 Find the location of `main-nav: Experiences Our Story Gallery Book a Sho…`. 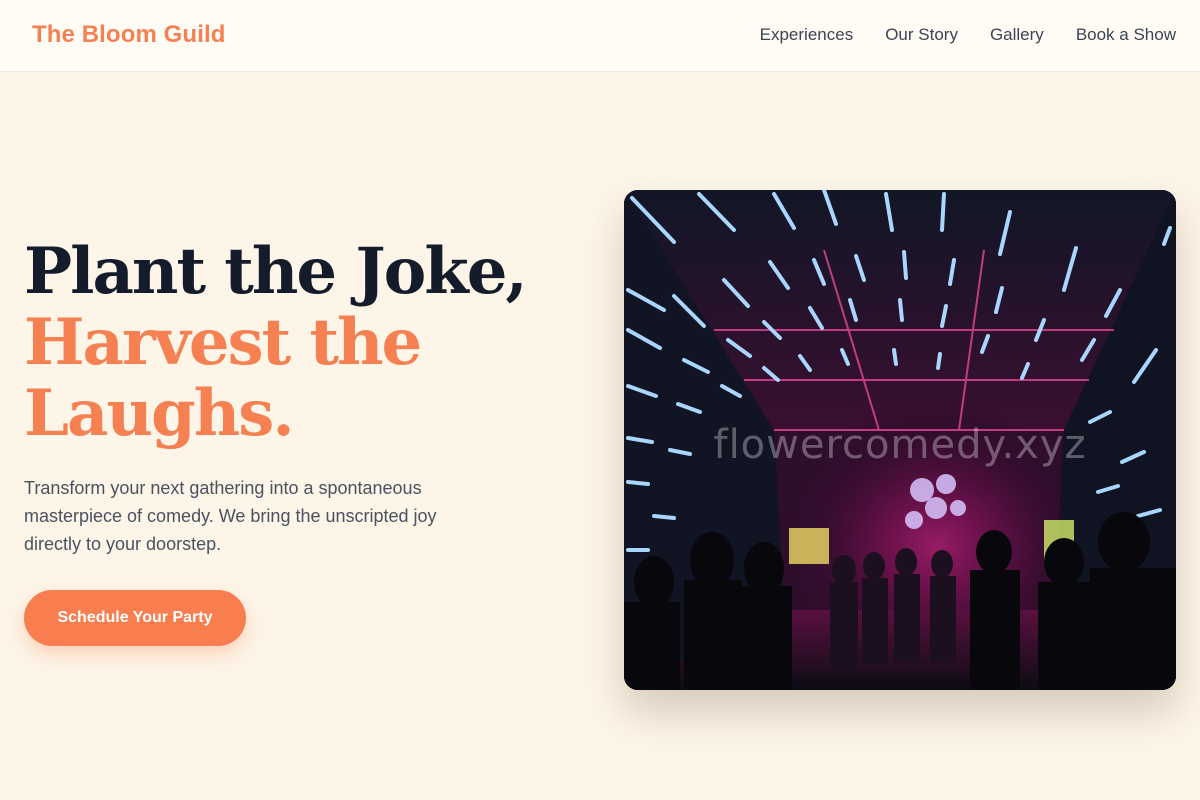

main-nav: Experiences Our Story Gallery Book a Sho… is located at coordinates (952, 35).